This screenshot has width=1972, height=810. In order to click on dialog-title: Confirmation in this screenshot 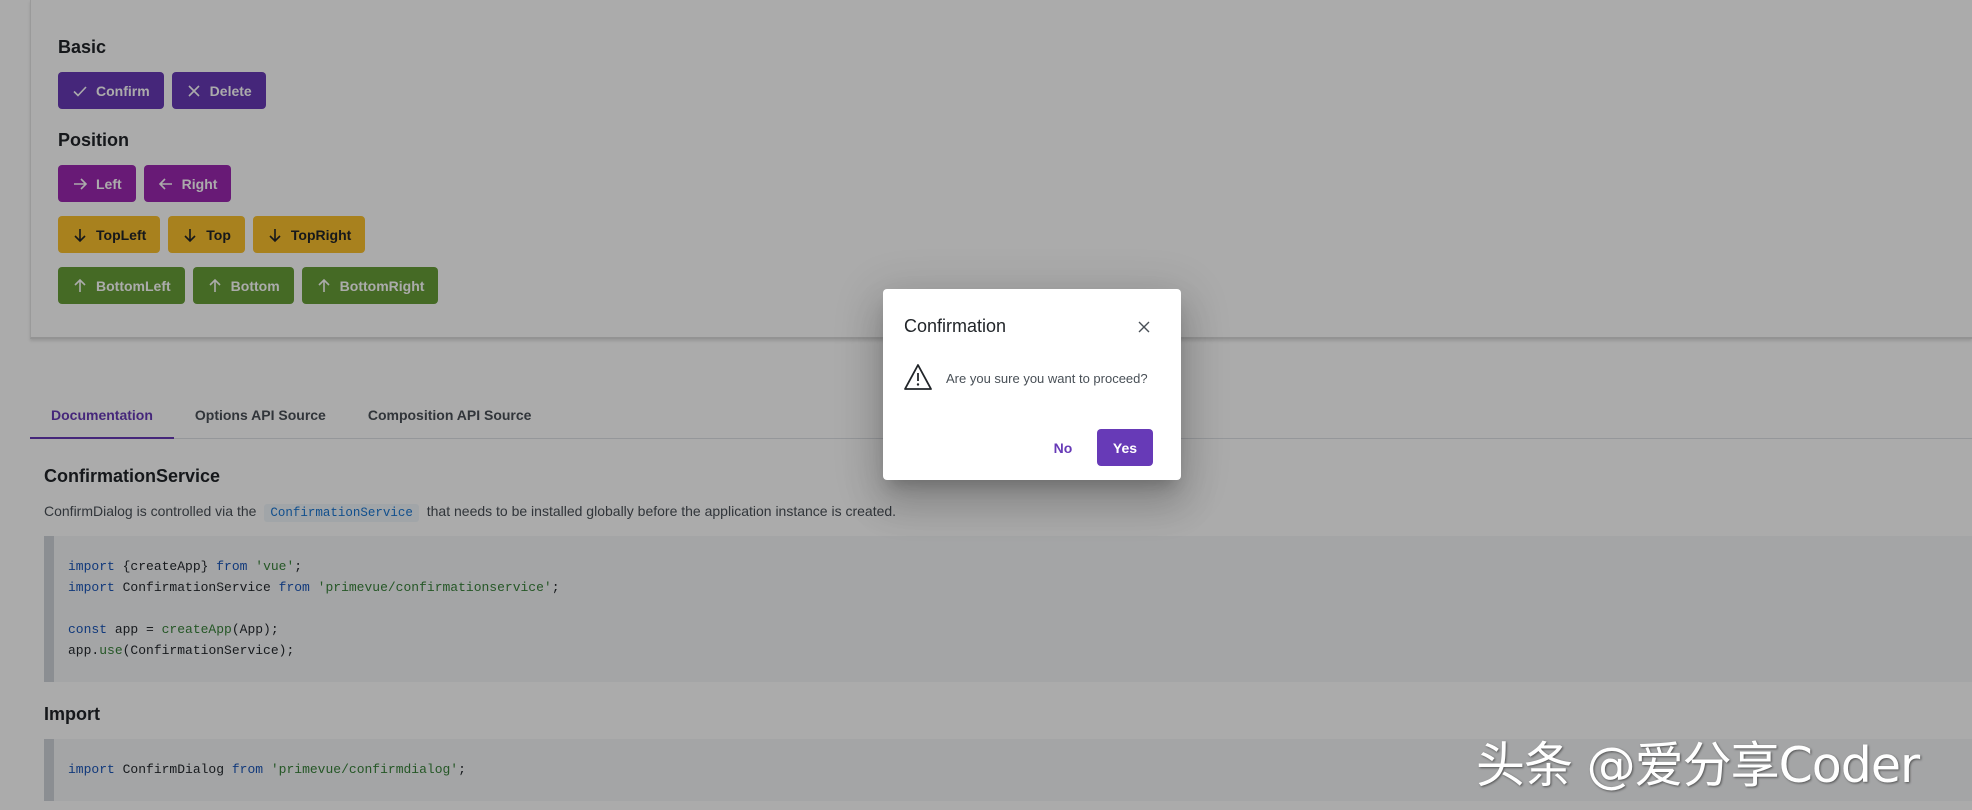, I will do `click(955, 326)`.